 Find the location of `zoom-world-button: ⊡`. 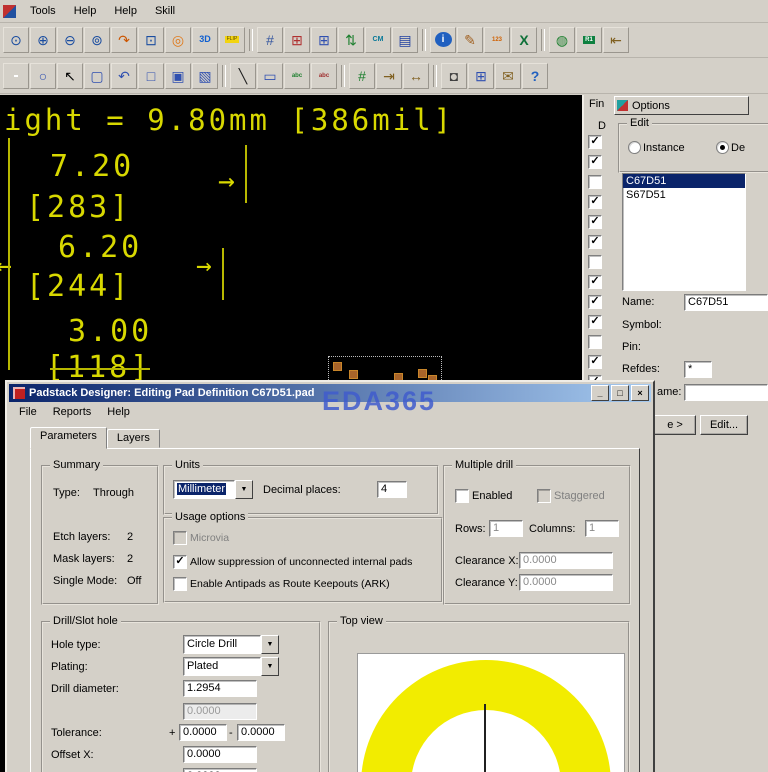

zoom-world-button: ⊡ is located at coordinates (151, 39).